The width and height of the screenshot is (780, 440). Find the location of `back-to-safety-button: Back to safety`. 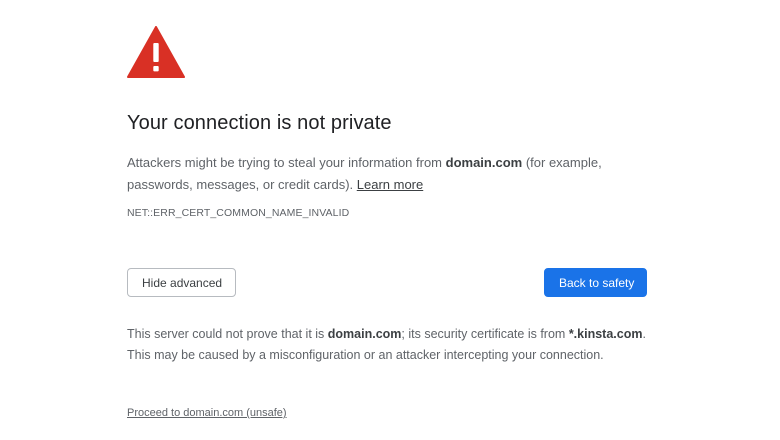

back-to-safety-button: Back to safety is located at coordinates (595, 282).